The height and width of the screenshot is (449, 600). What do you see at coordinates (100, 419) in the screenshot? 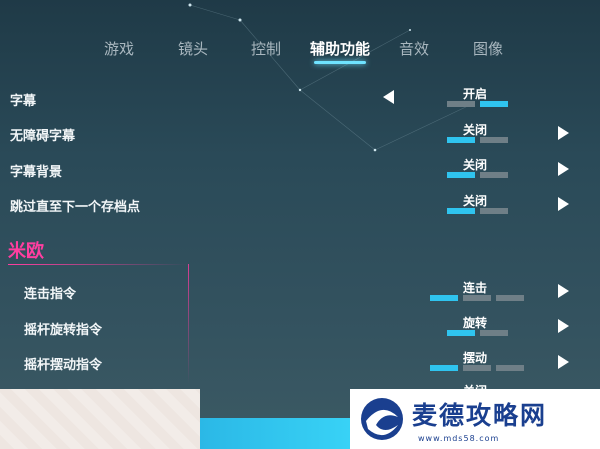
I see `pixelated-overlay` at bounding box center [100, 419].